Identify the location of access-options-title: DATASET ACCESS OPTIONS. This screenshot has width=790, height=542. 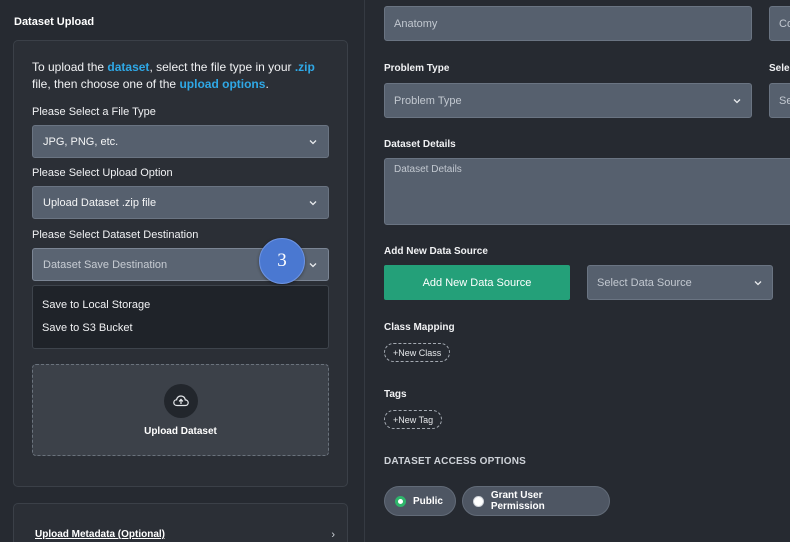
(455, 461).